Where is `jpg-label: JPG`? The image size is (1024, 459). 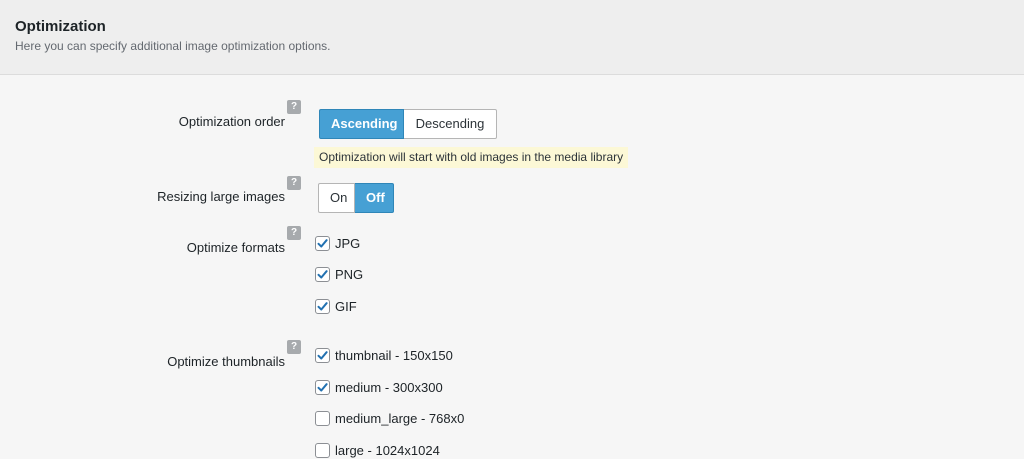
jpg-label: JPG is located at coordinates (348, 243).